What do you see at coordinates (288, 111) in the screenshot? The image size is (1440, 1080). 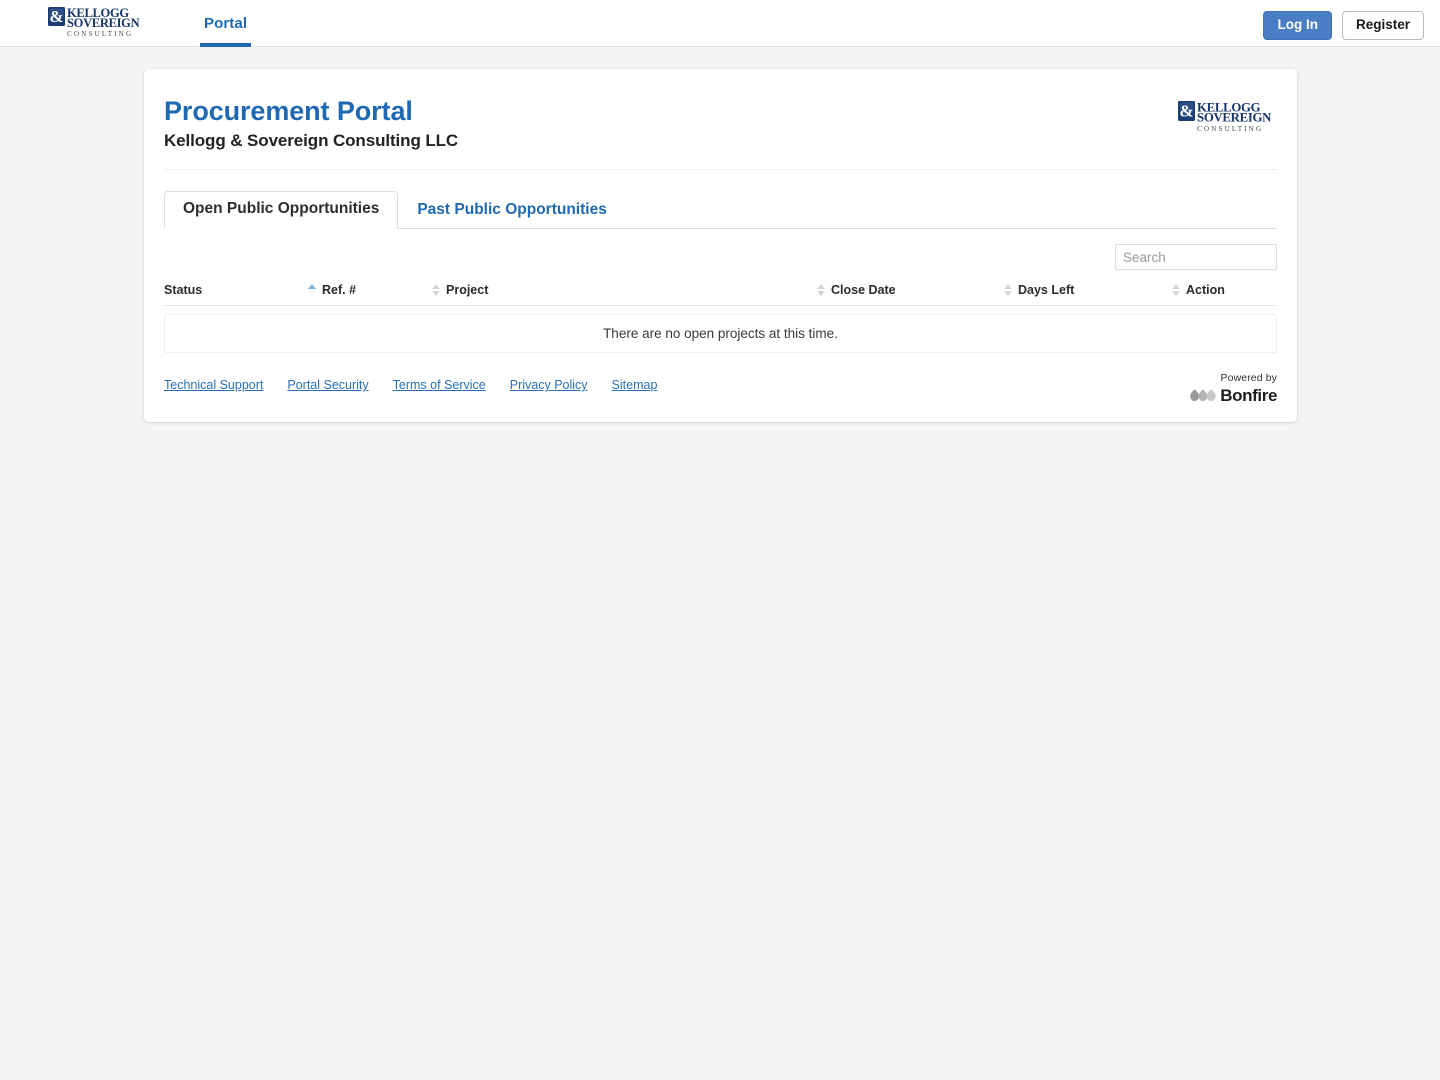 I see `page-title: Procurement Portal` at bounding box center [288, 111].